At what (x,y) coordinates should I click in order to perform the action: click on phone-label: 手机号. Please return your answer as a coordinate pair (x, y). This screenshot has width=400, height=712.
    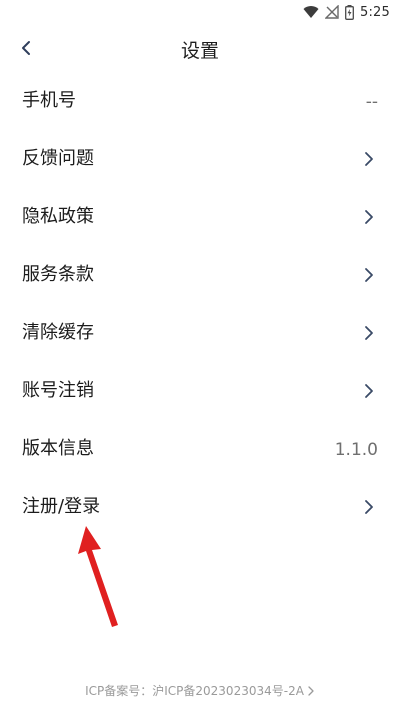
    Looking at the image, I should click on (49, 100).